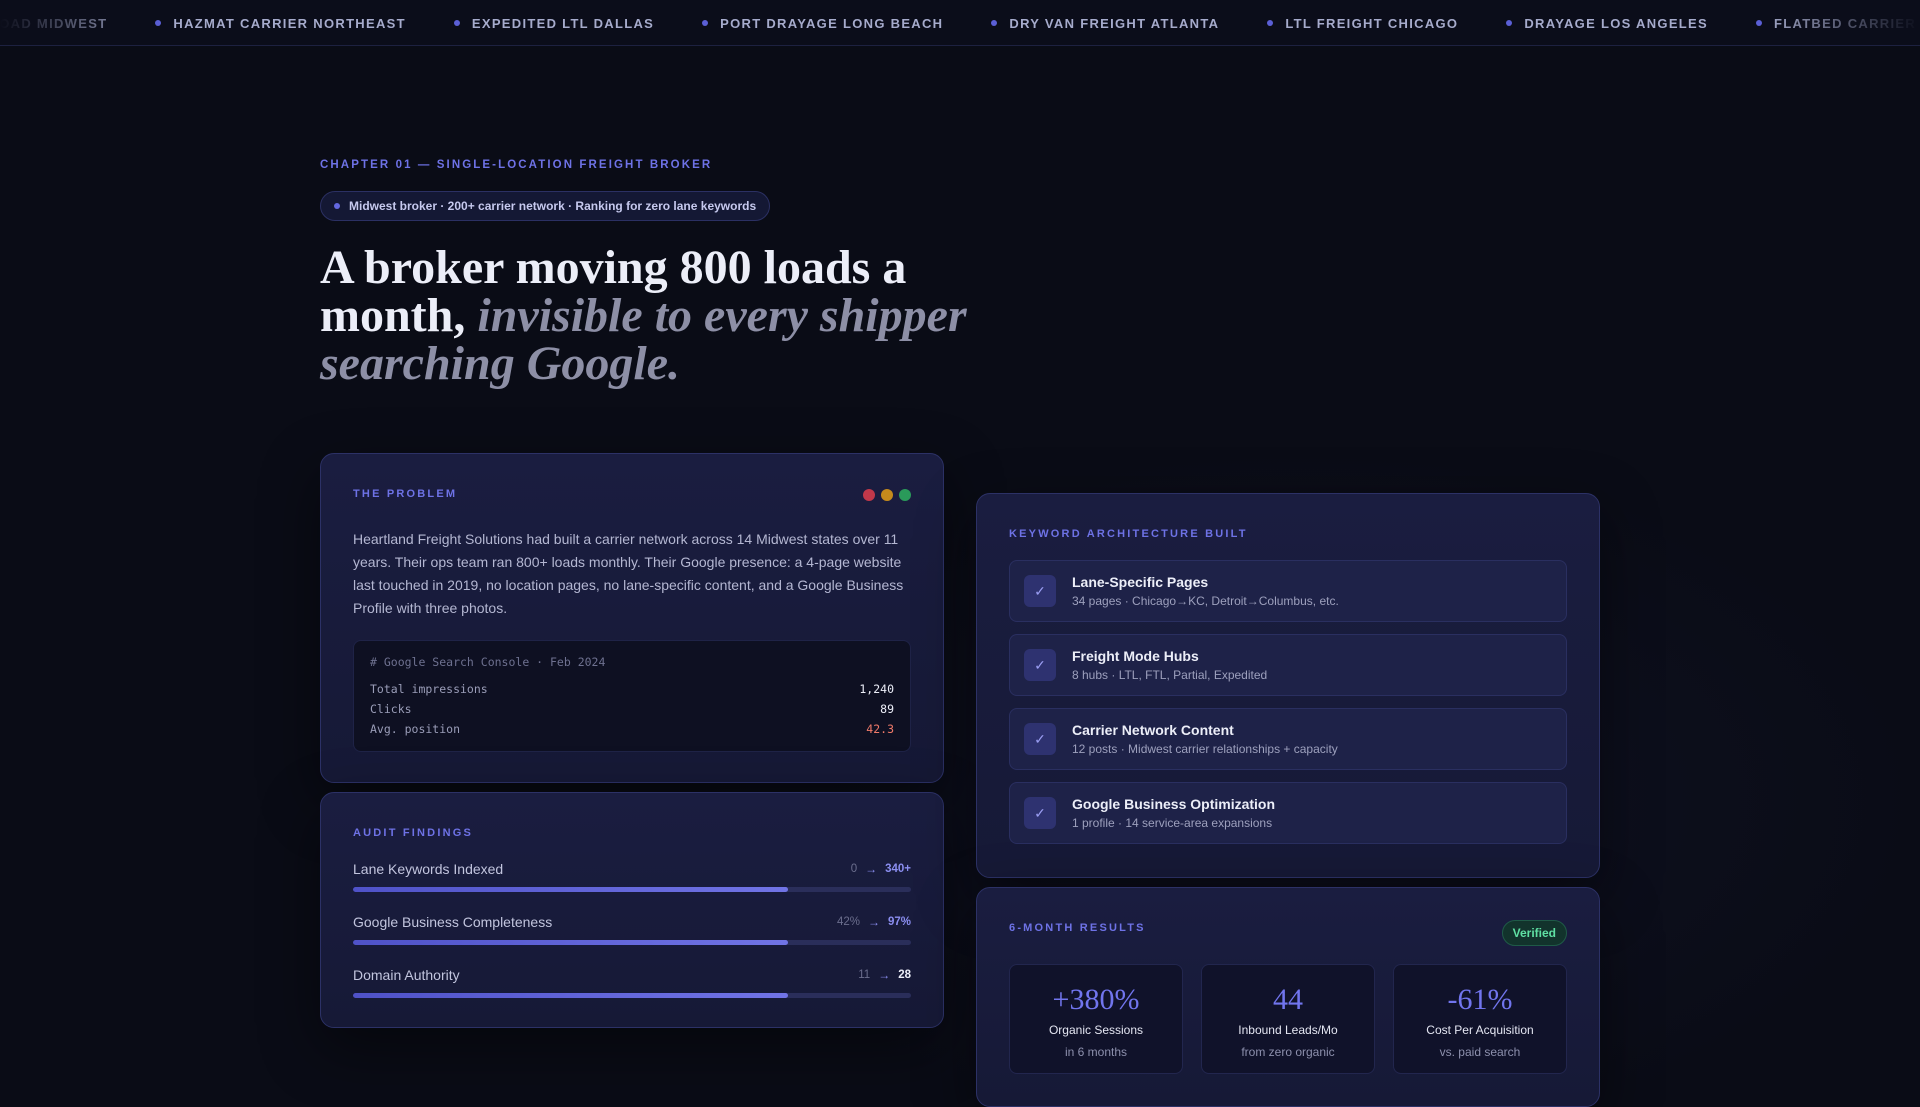  I want to click on keyword-item-title: Lane-Specific Pages, so click(1140, 582).